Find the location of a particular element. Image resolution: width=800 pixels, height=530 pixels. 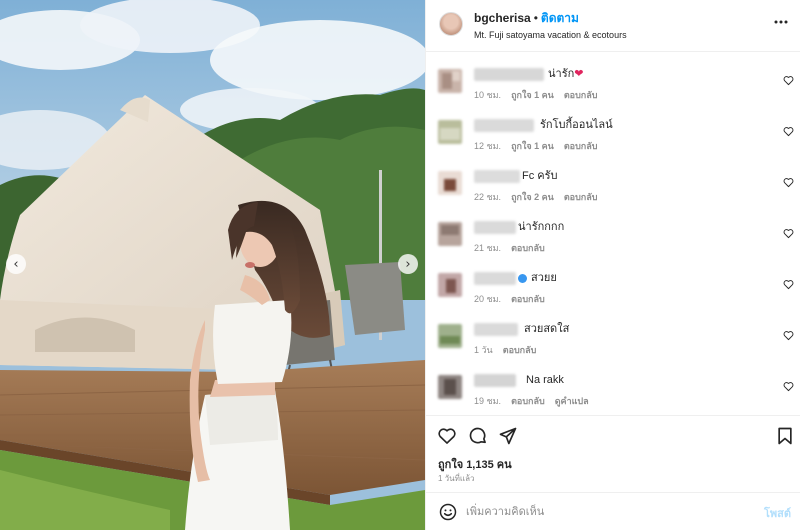

follow-button: ติดตาม is located at coordinates (560, 18).